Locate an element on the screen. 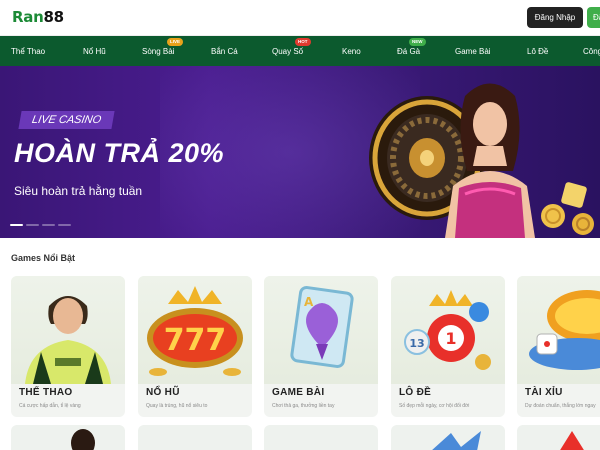 This screenshot has height=450, width=600. game-card-tai-xiu: TÀI XỈU Dự đoán chuẩn, thắng lớn ngay is located at coordinates (558, 346).